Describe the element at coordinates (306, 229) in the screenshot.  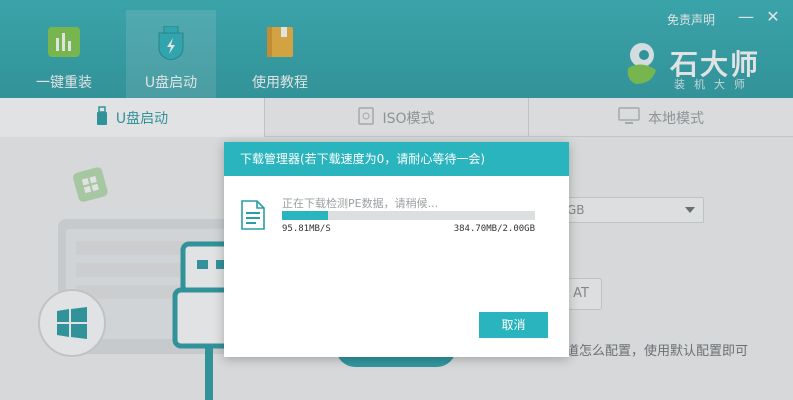
I see `download-speed: 95.81MB/S` at that location.